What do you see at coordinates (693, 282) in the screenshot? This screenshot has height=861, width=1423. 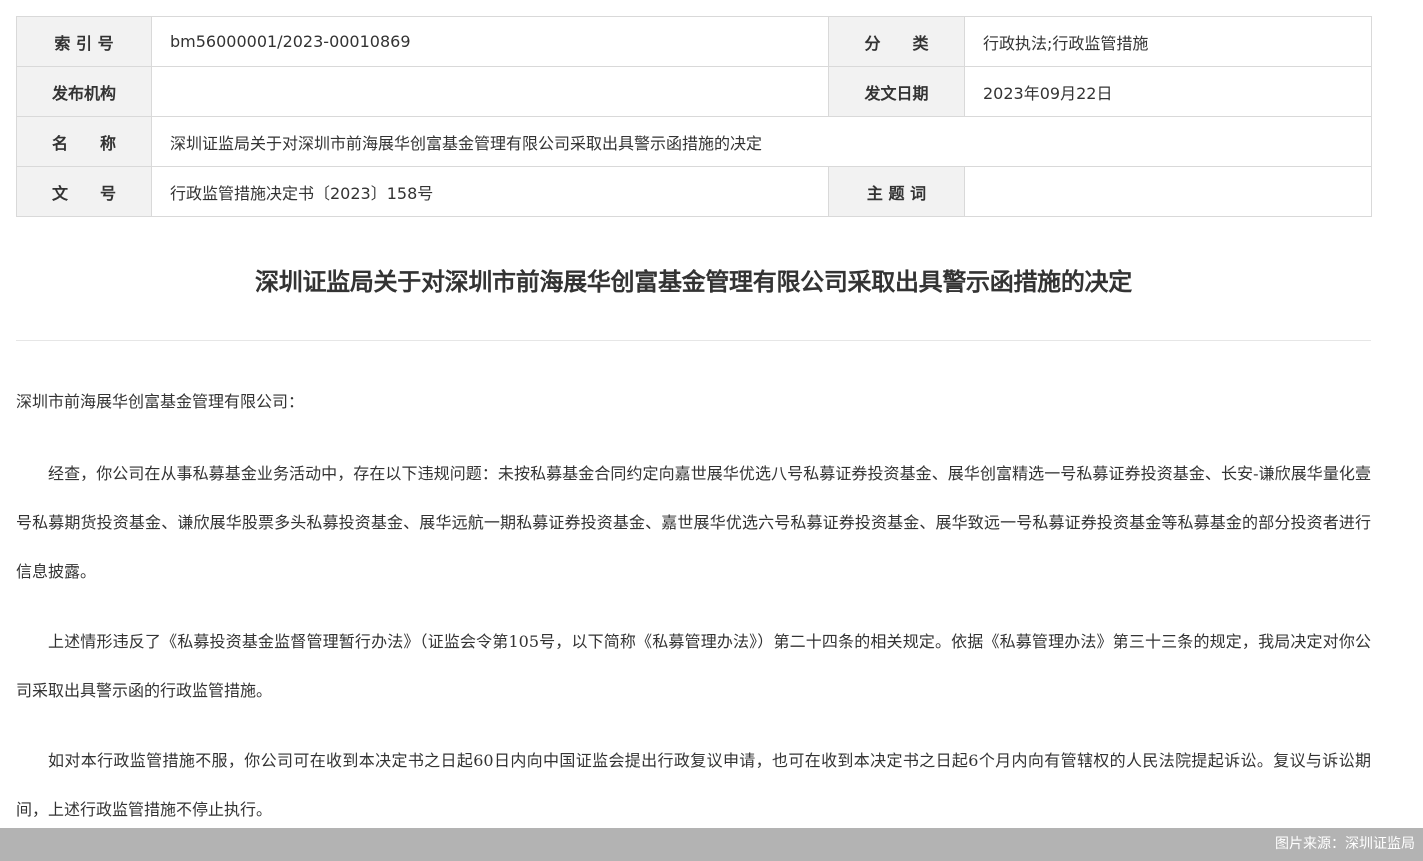 I see `document-title: 深圳证监局关于对深圳市前海展华创富基金管理有限公司采取出具警示函措施的决定` at bounding box center [693, 282].